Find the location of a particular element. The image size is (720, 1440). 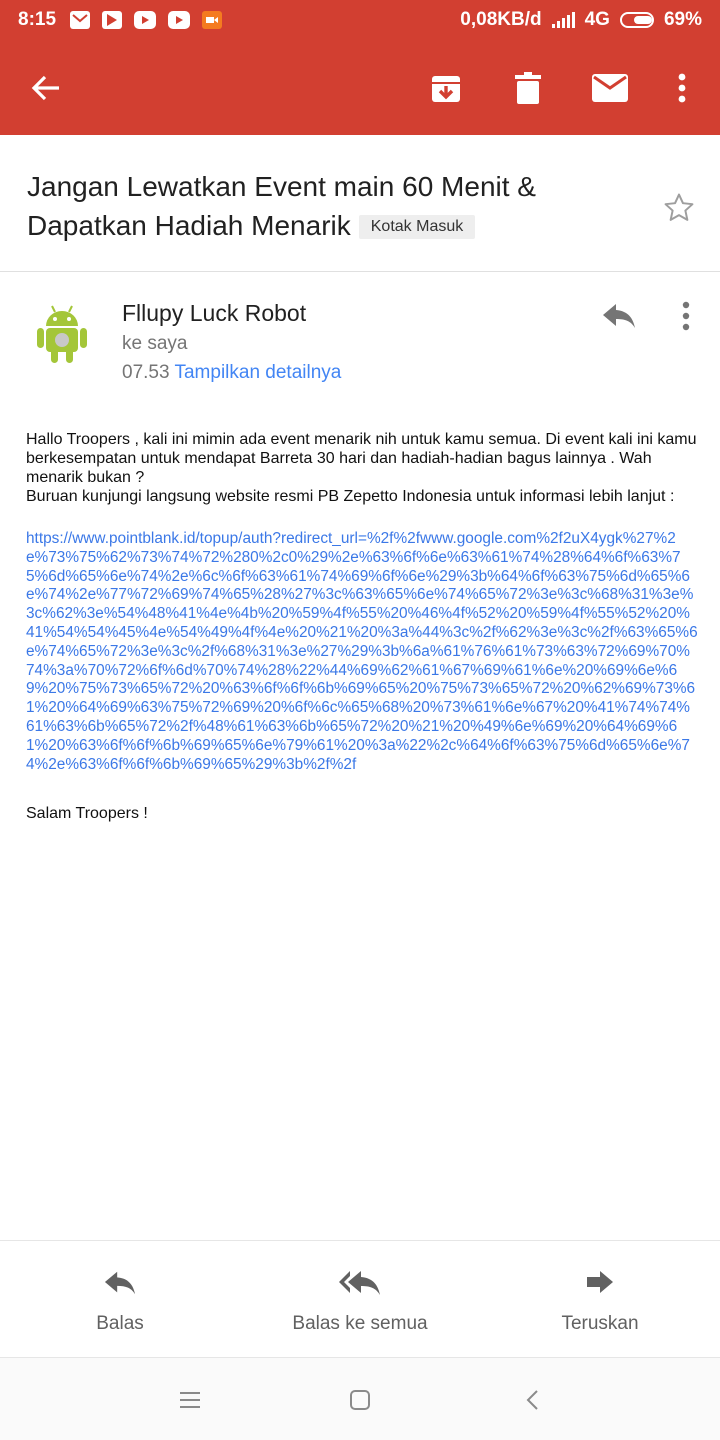

body-closing: Salam Troopers ! is located at coordinates (87, 814).